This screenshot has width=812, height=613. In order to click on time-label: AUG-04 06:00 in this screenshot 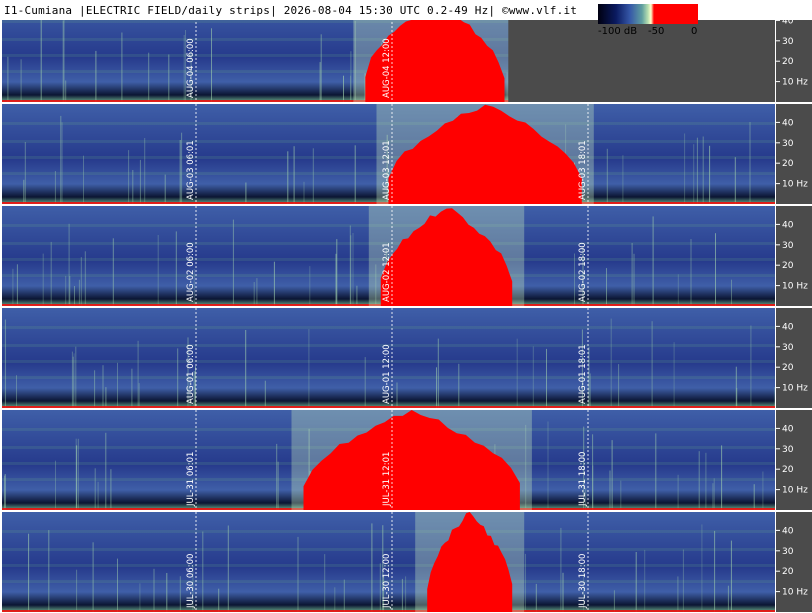, I will do `click(191, 68)`.